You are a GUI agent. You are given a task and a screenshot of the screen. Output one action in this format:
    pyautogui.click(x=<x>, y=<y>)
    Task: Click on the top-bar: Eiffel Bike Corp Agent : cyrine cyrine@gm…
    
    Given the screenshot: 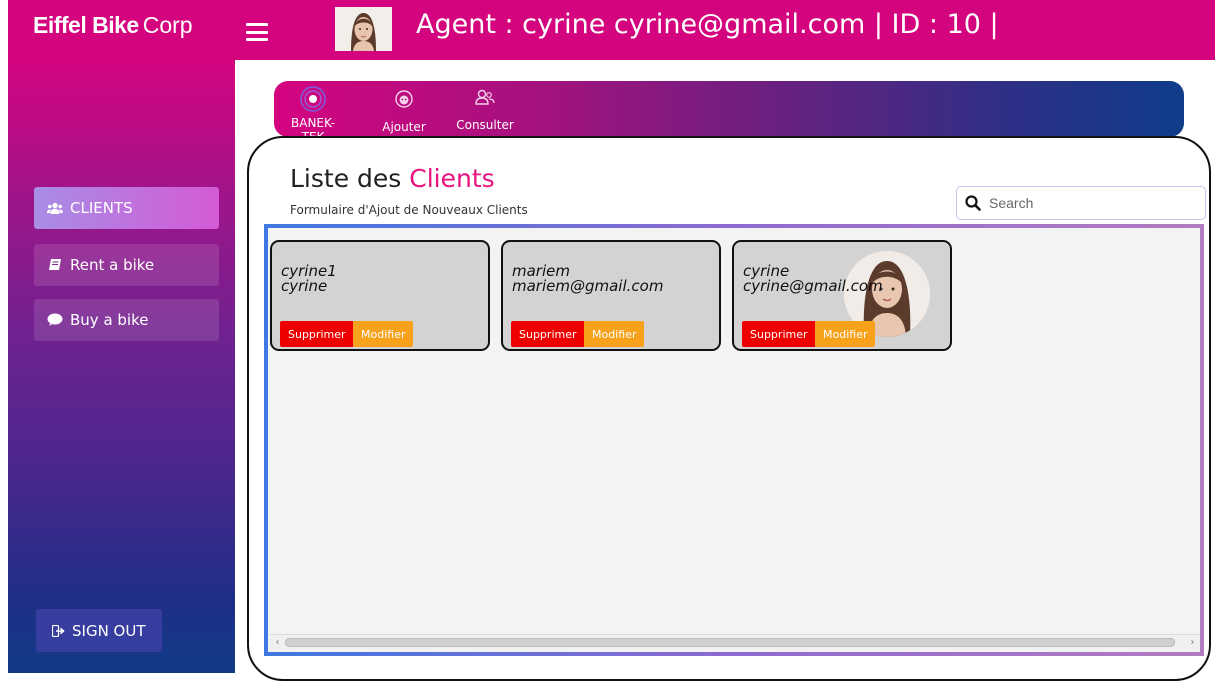 What is the action you would take?
    pyautogui.click(x=611, y=30)
    